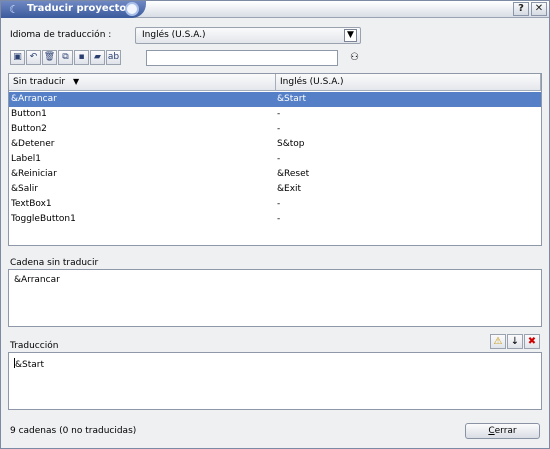 This screenshot has width=550, height=449. I want to click on cell-source: &Salir, so click(24, 189).